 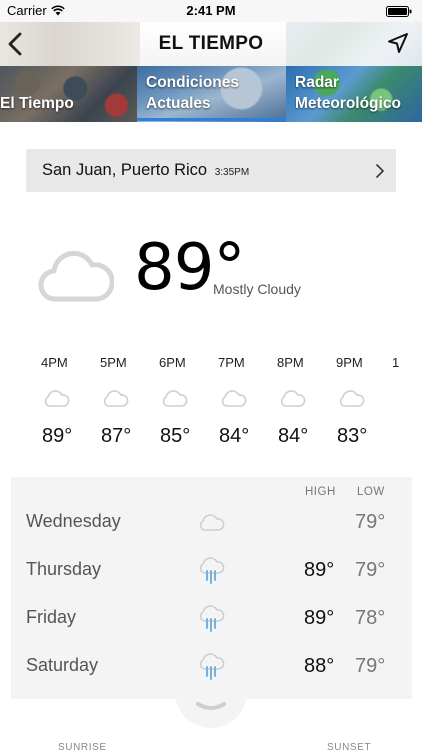 I want to click on chevron-down-icon, so click(x=211, y=706).